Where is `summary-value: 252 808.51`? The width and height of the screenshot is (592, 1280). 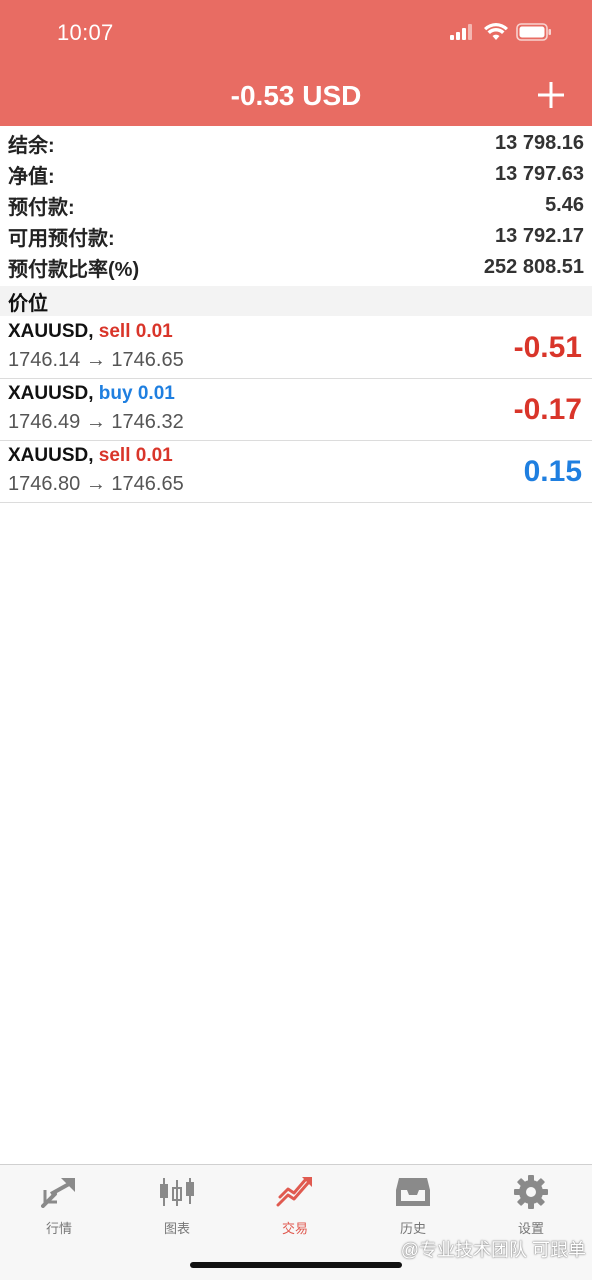 summary-value: 252 808.51 is located at coordinates (533, 267).